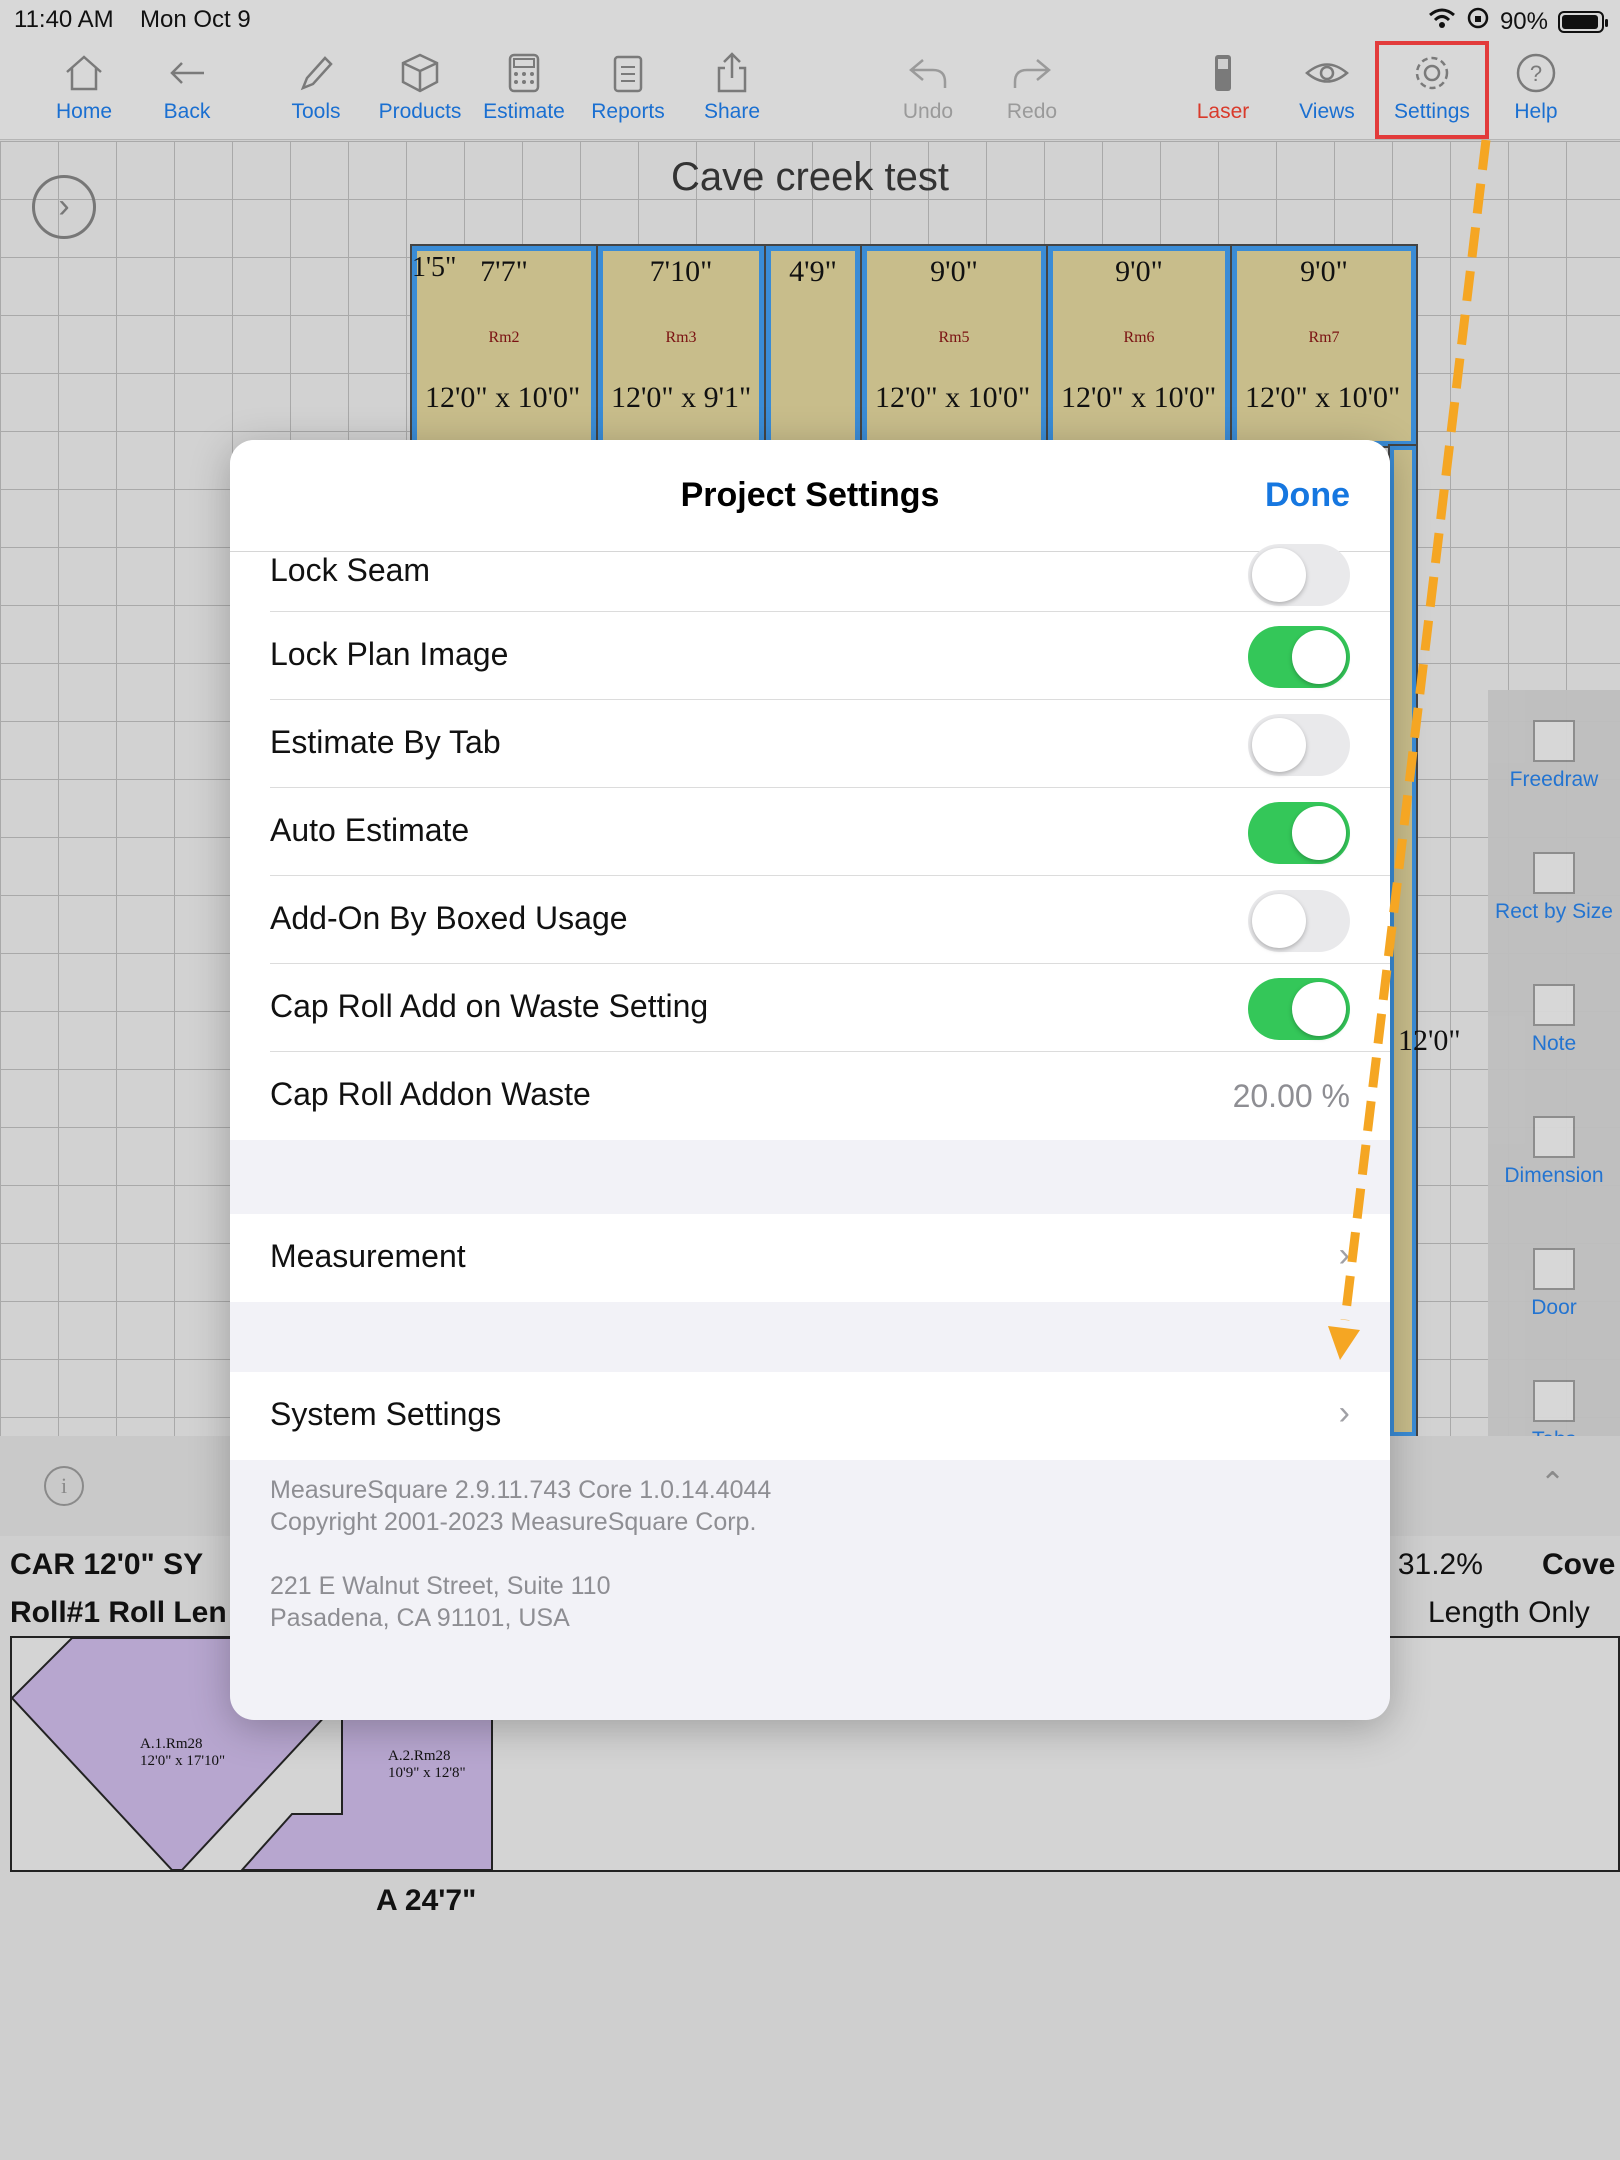  I want to click on freedraw-tool: Freedraw, so click(1554, 756).